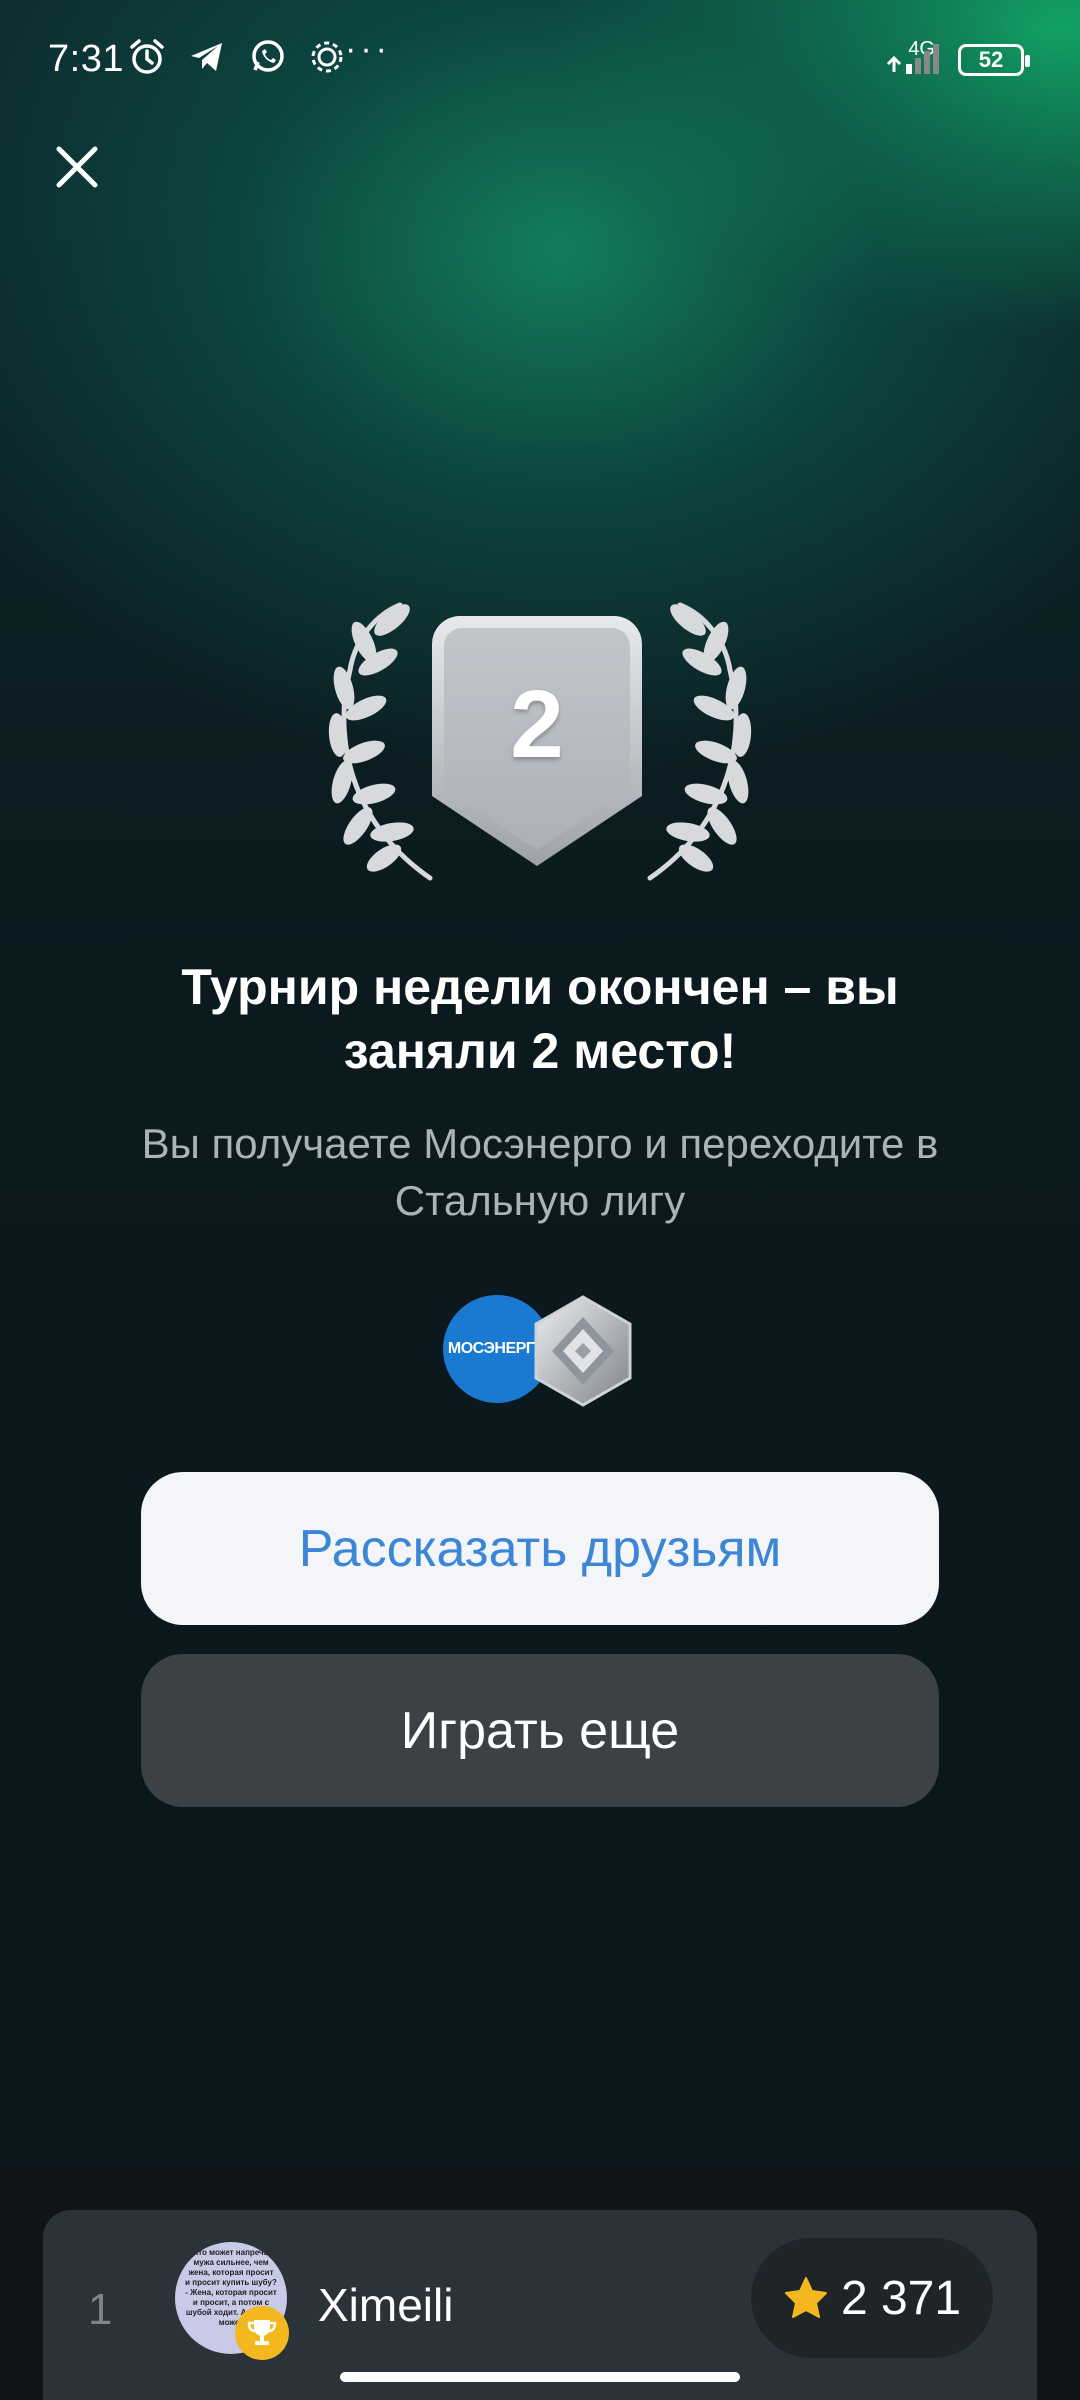 Image resolution: width=1080 pixels, height=2400 pixels. I want to click on play-again-button: Играть еще, so click(540, 1730).